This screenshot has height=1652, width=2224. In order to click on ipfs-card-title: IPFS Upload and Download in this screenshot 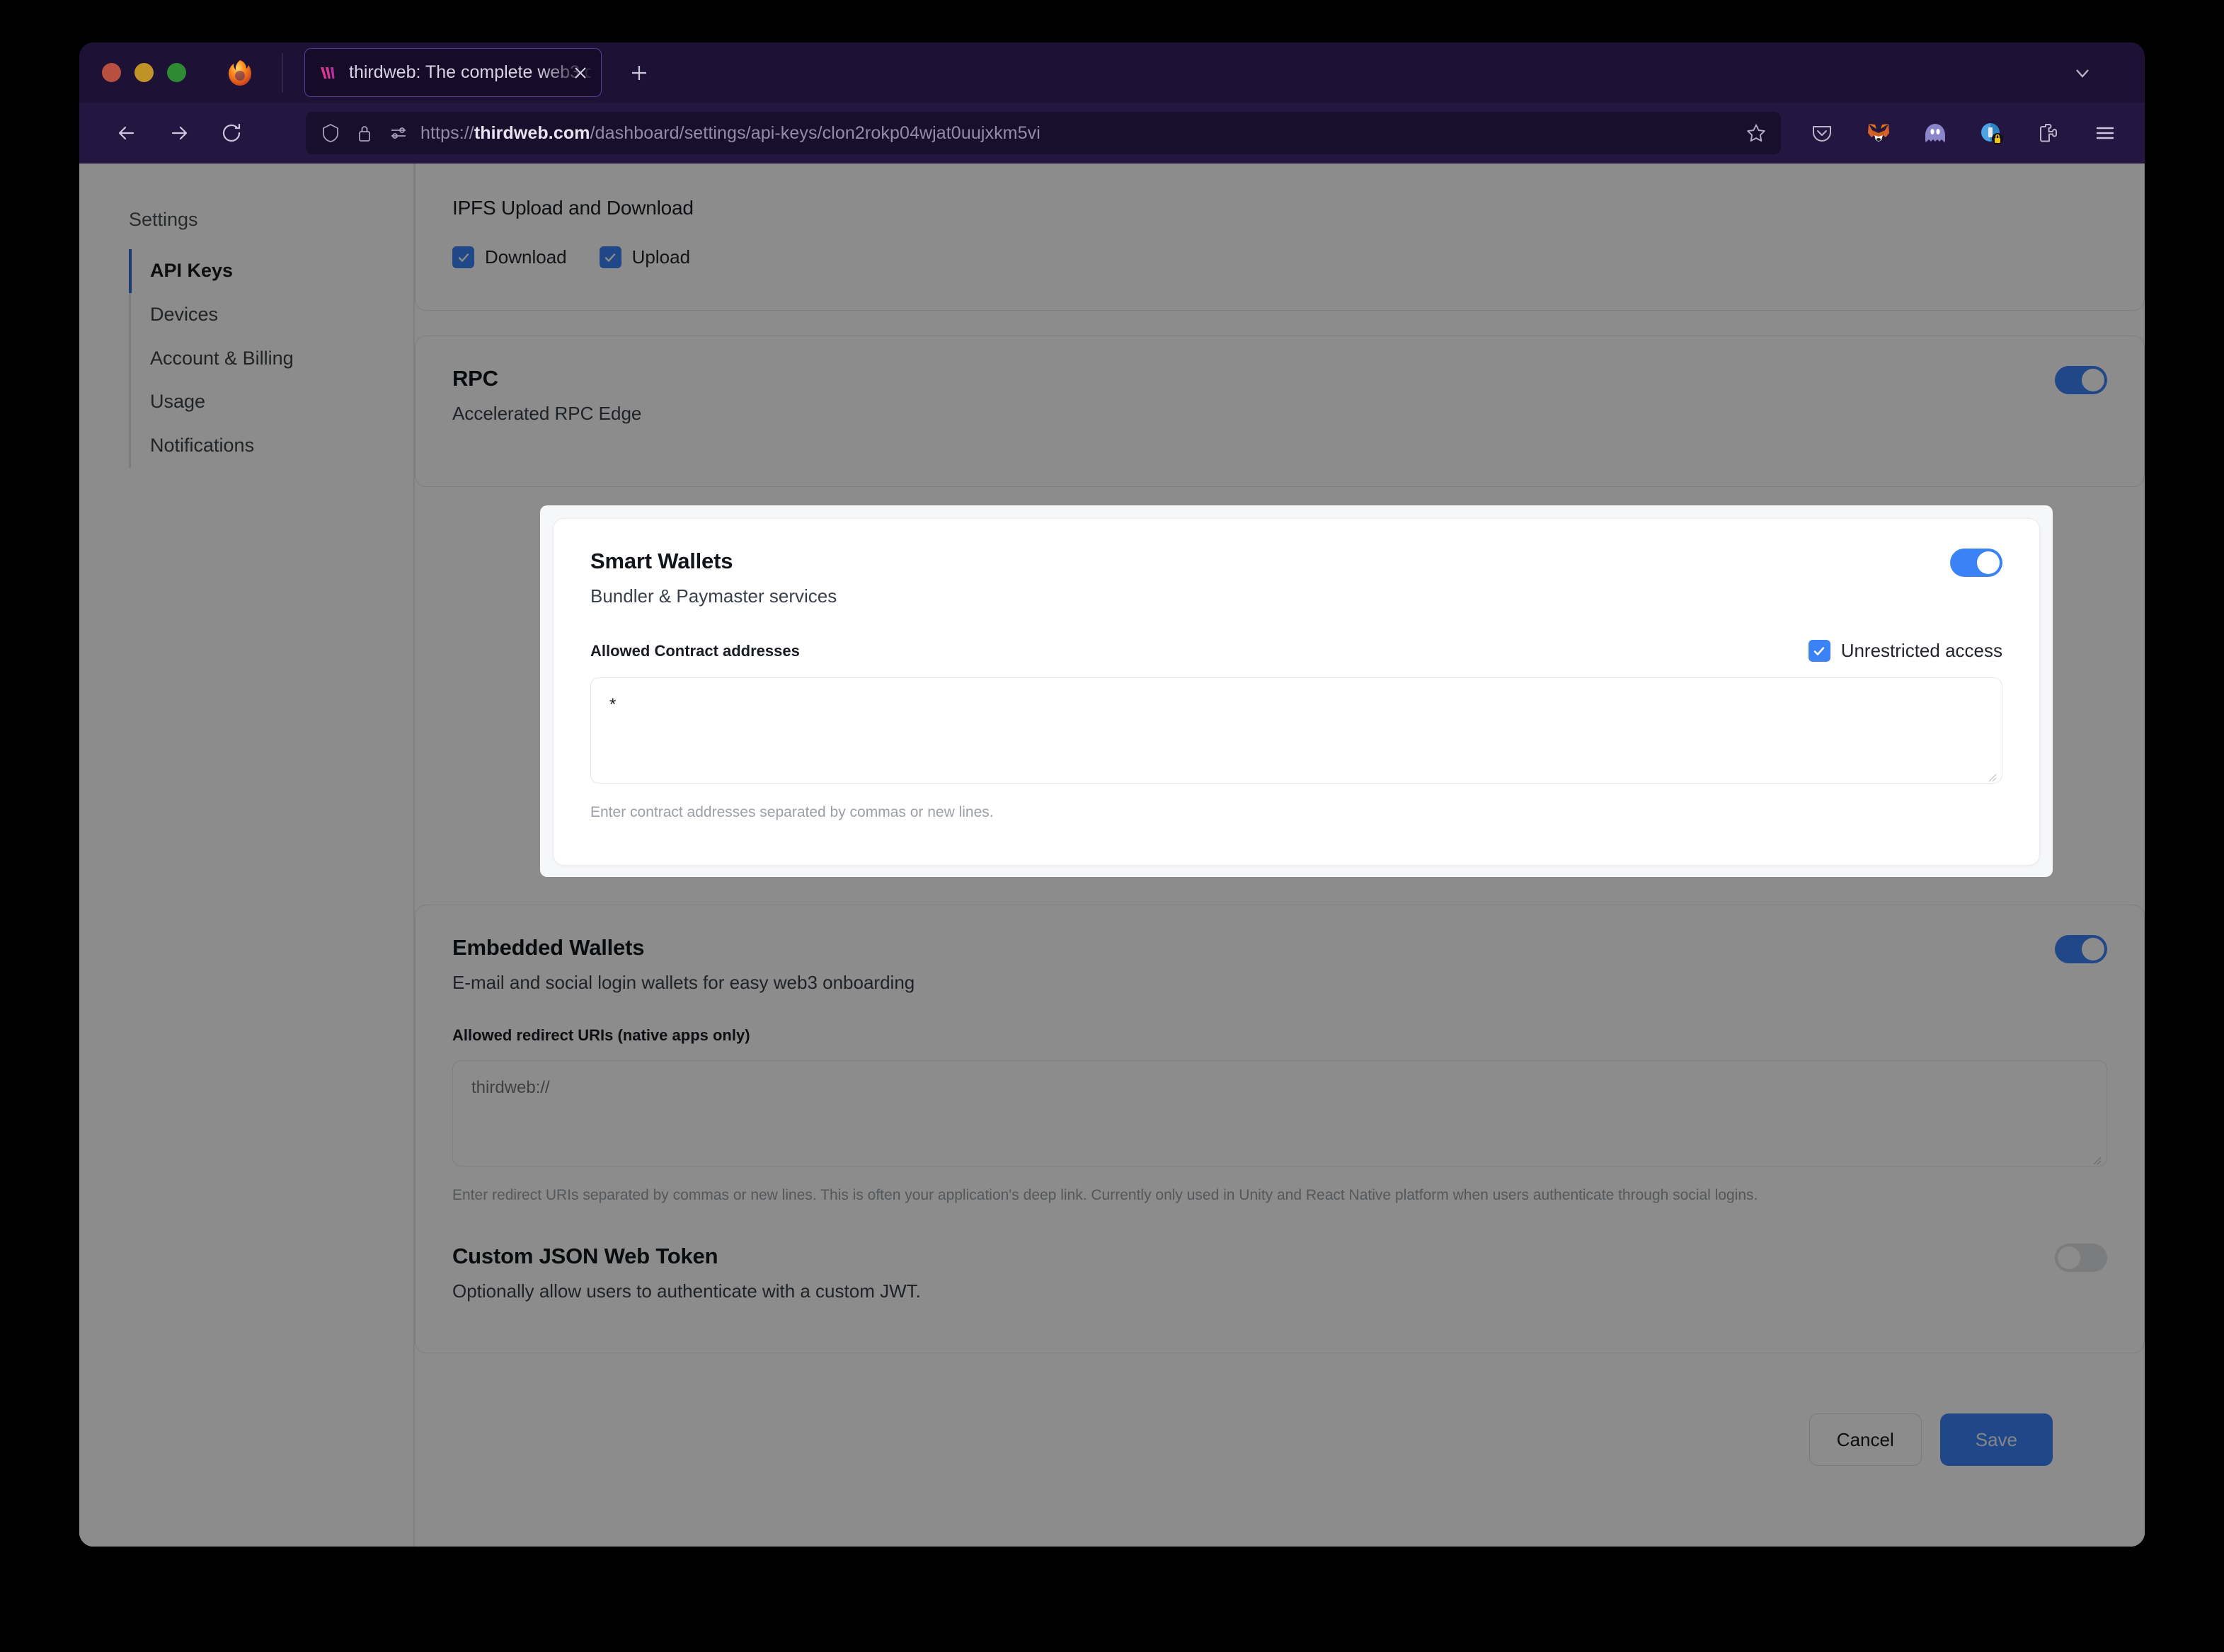, I will do `click(573, 208)`.